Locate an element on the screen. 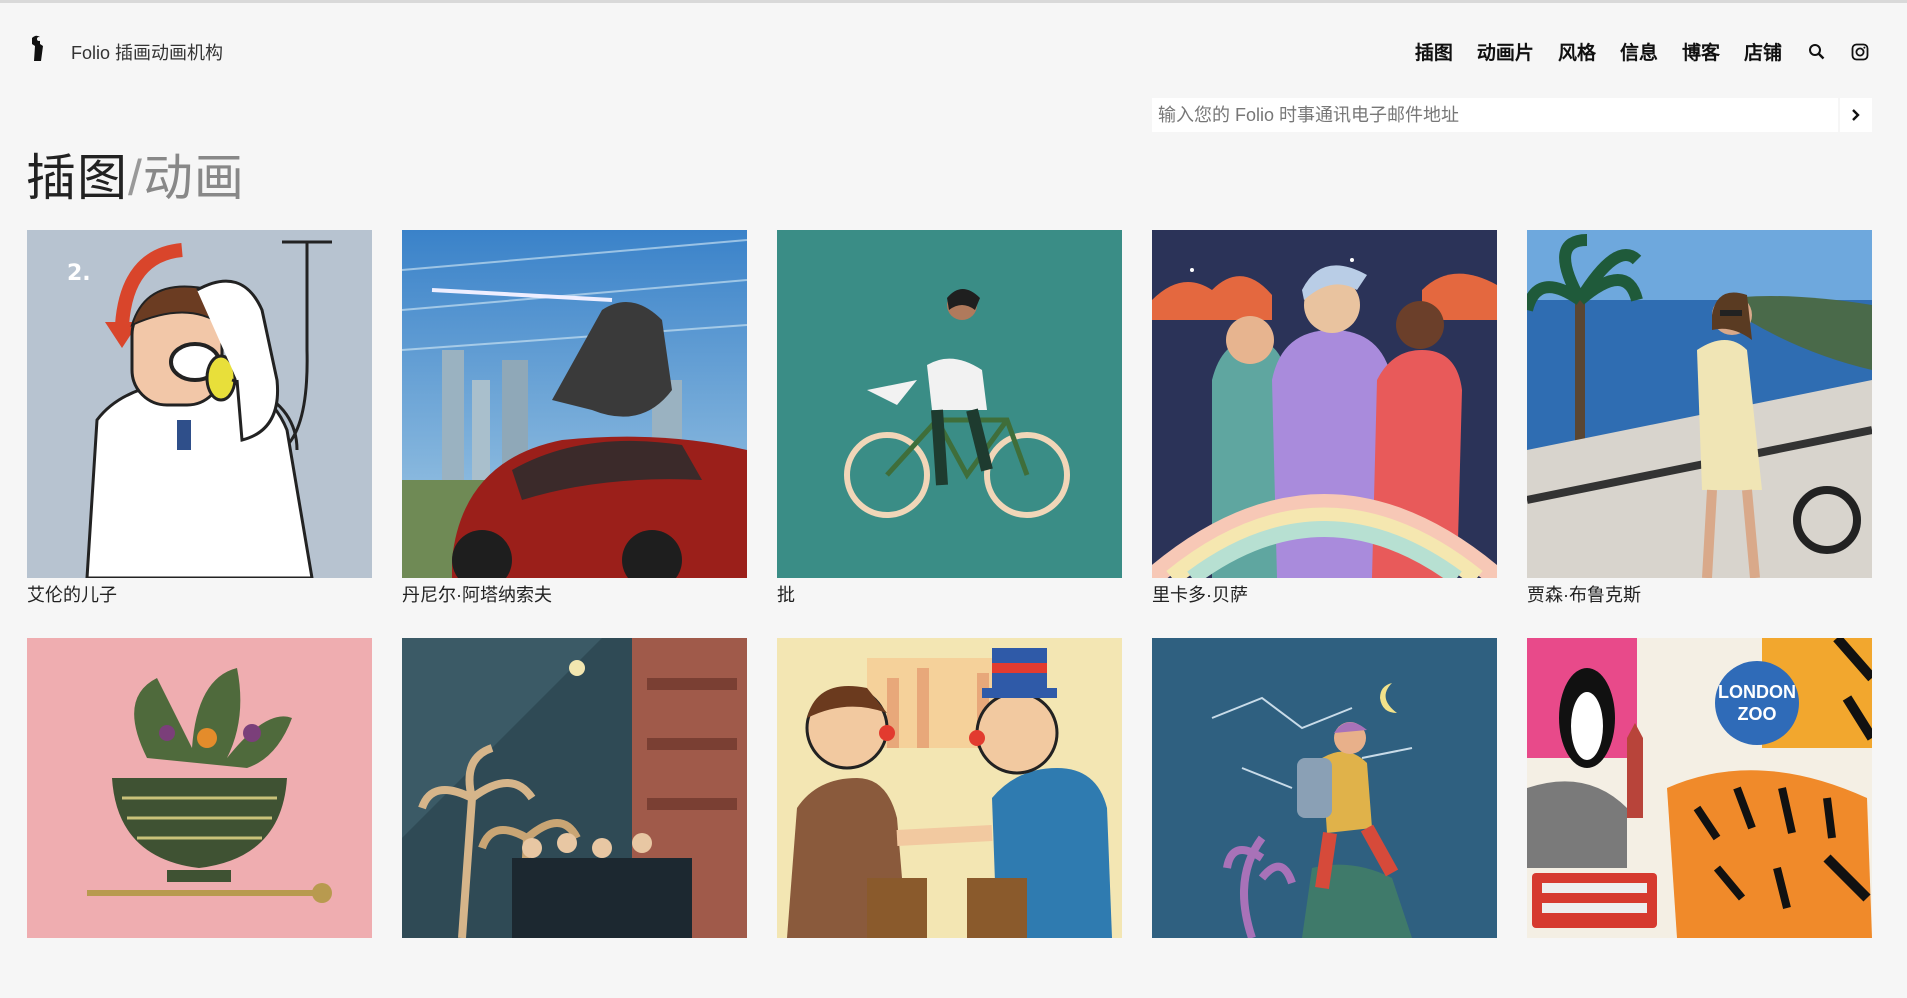  london-zoo-line1: LONDON is located at coordinates (1757, 692).